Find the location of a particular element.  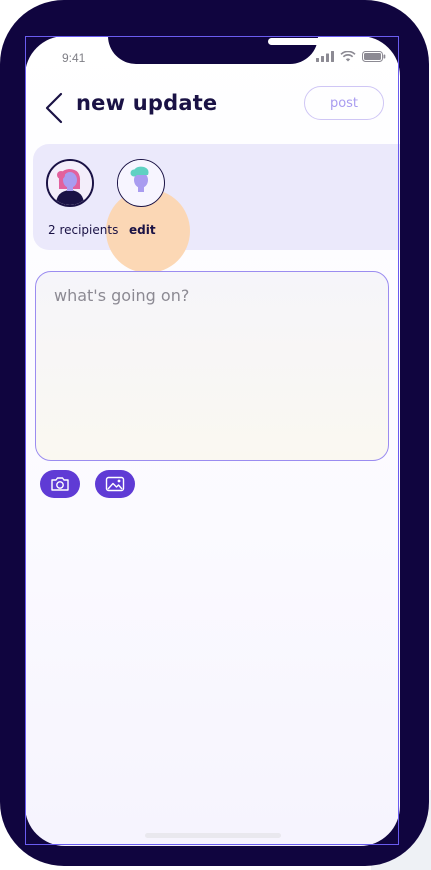

chevron-left-icon is located at coordinates (54, 108).